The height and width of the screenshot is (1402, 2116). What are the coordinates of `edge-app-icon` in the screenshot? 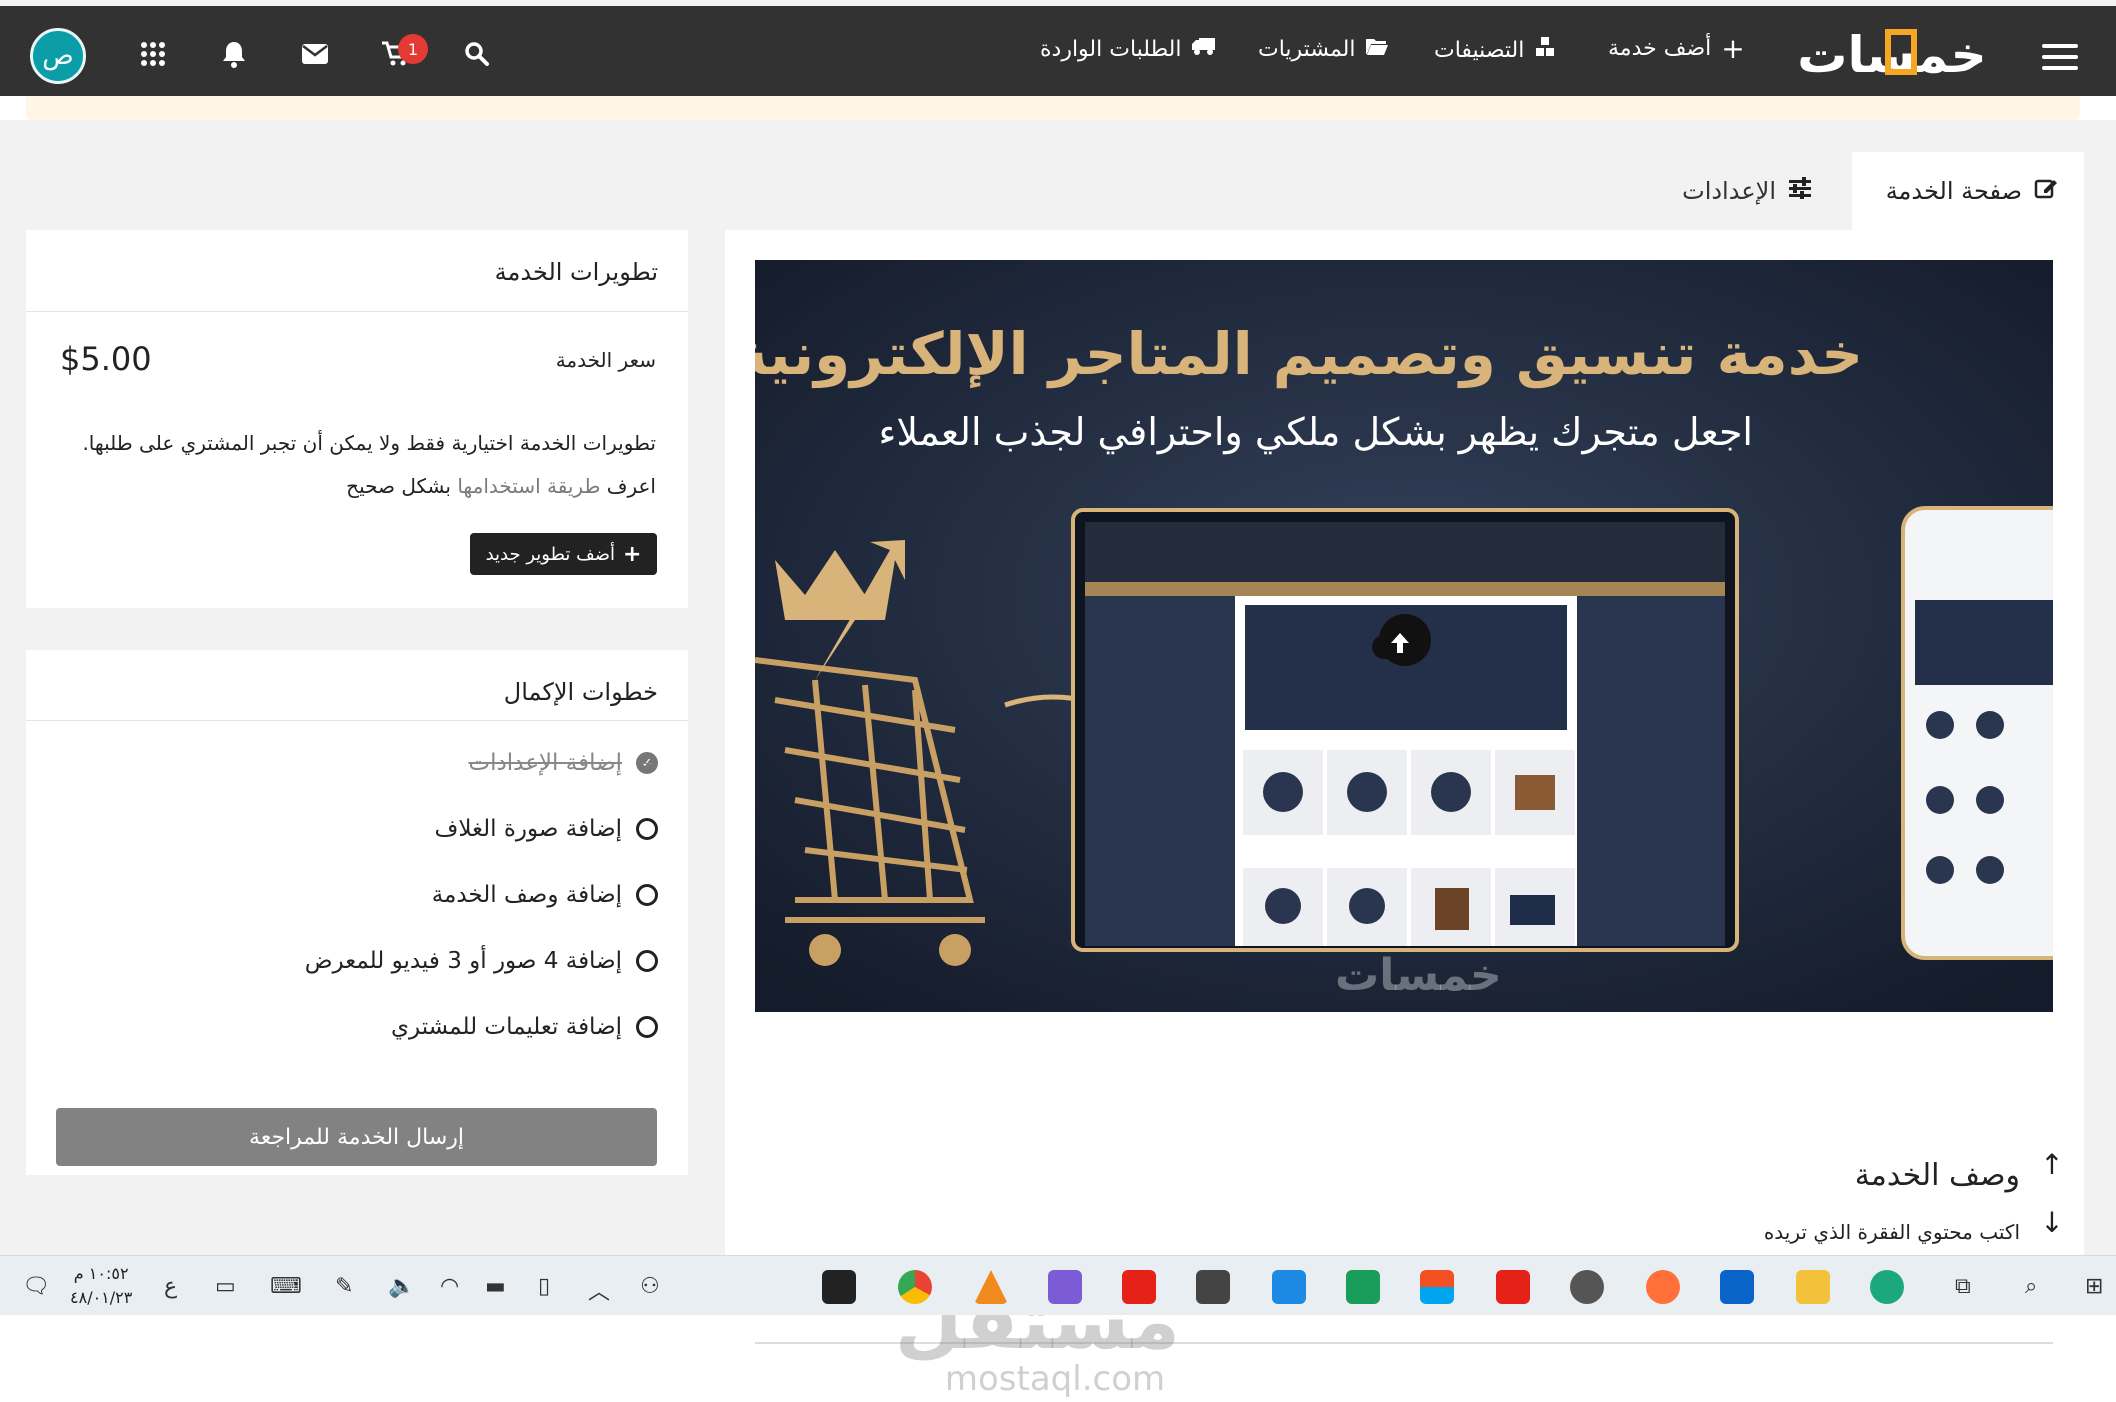 It's located at (1887, 1287).